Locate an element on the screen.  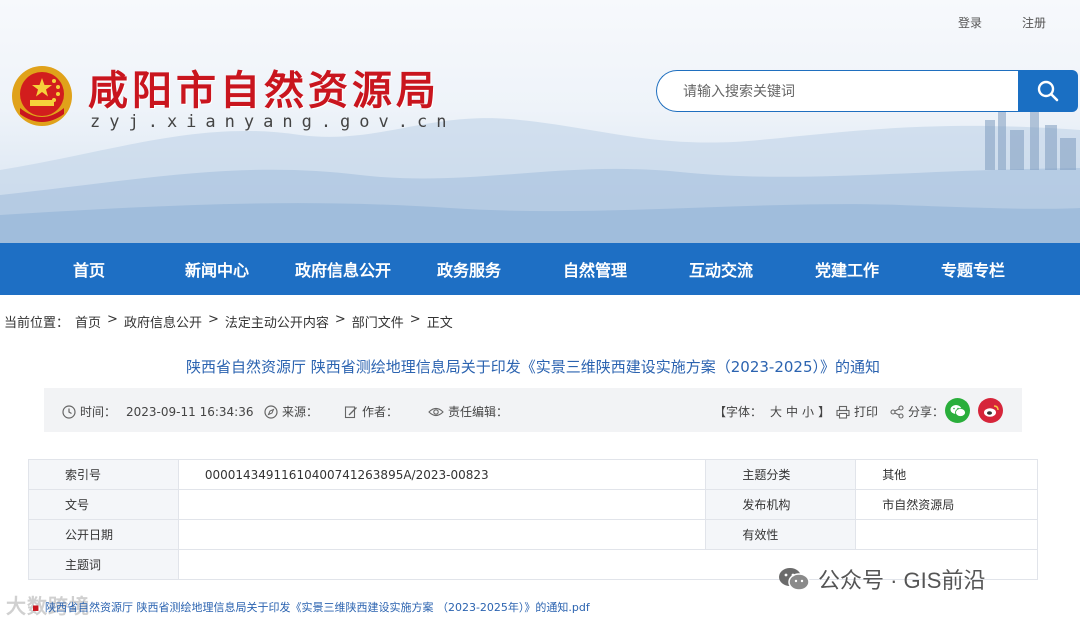
weibo-share-button is located at coordinates (990, 410).